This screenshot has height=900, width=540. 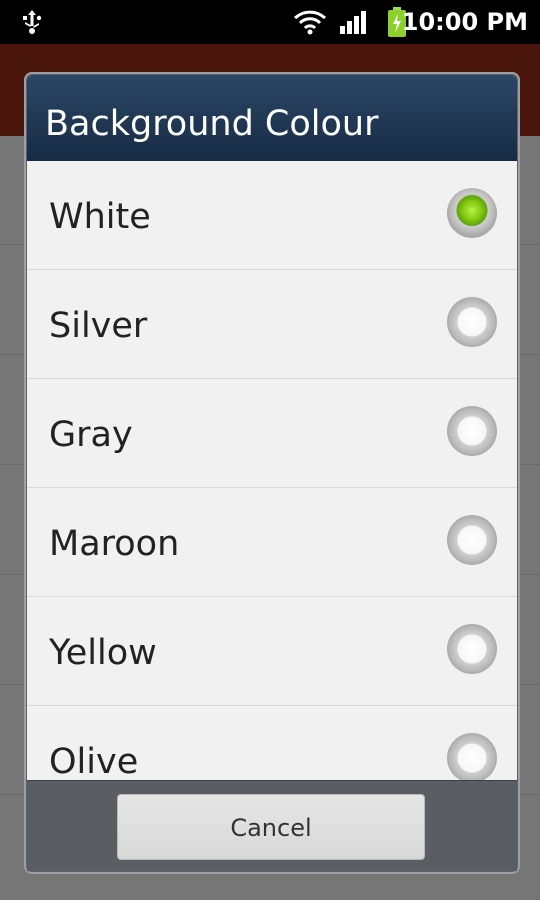 I want to click on option-silver: Silver, so click(x=272, y=324).